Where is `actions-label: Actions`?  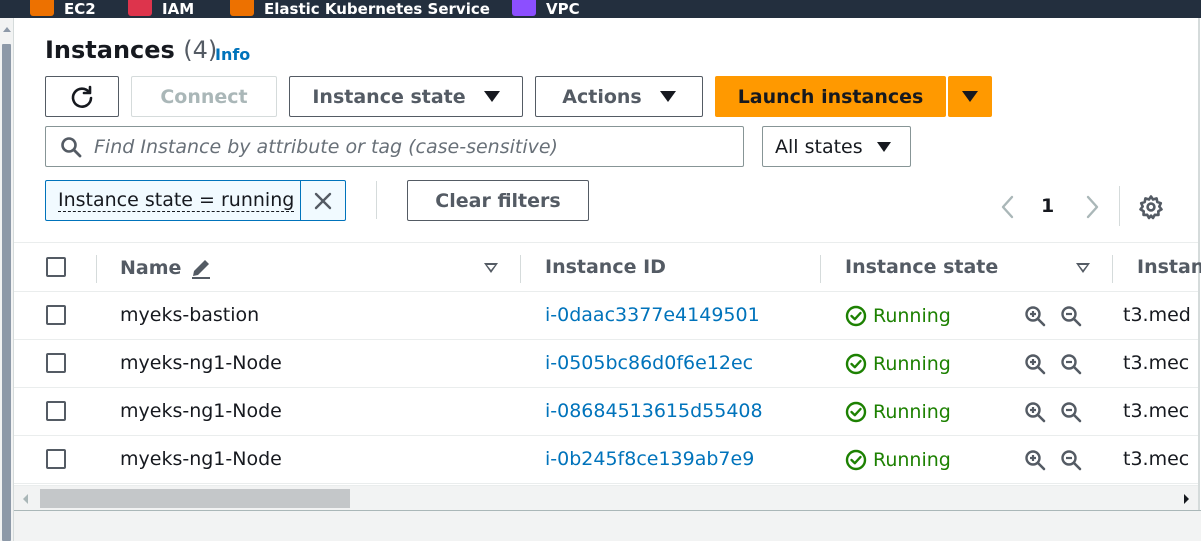
actions-label: Actions is located at coordinates (602, 96).